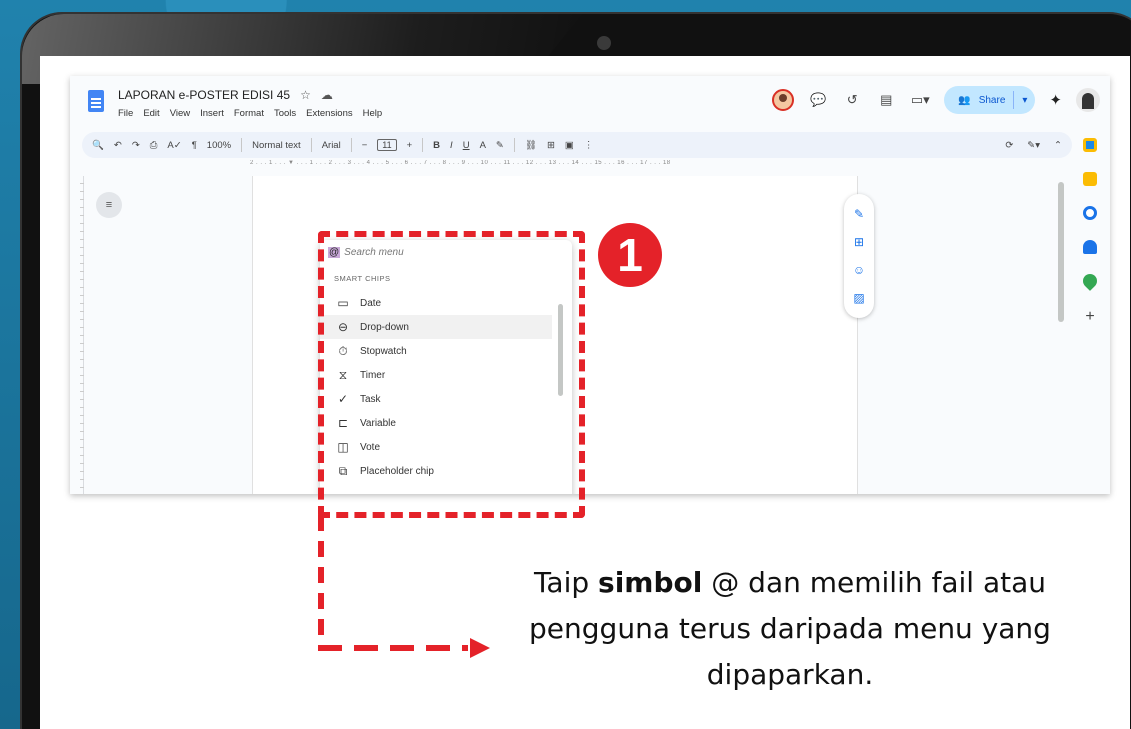 The width and height of the screenshot is (1131, 729). Describe the element at coordinates (321, 580) in the screenshot. I see `dashed-connector-vertical` at that location.